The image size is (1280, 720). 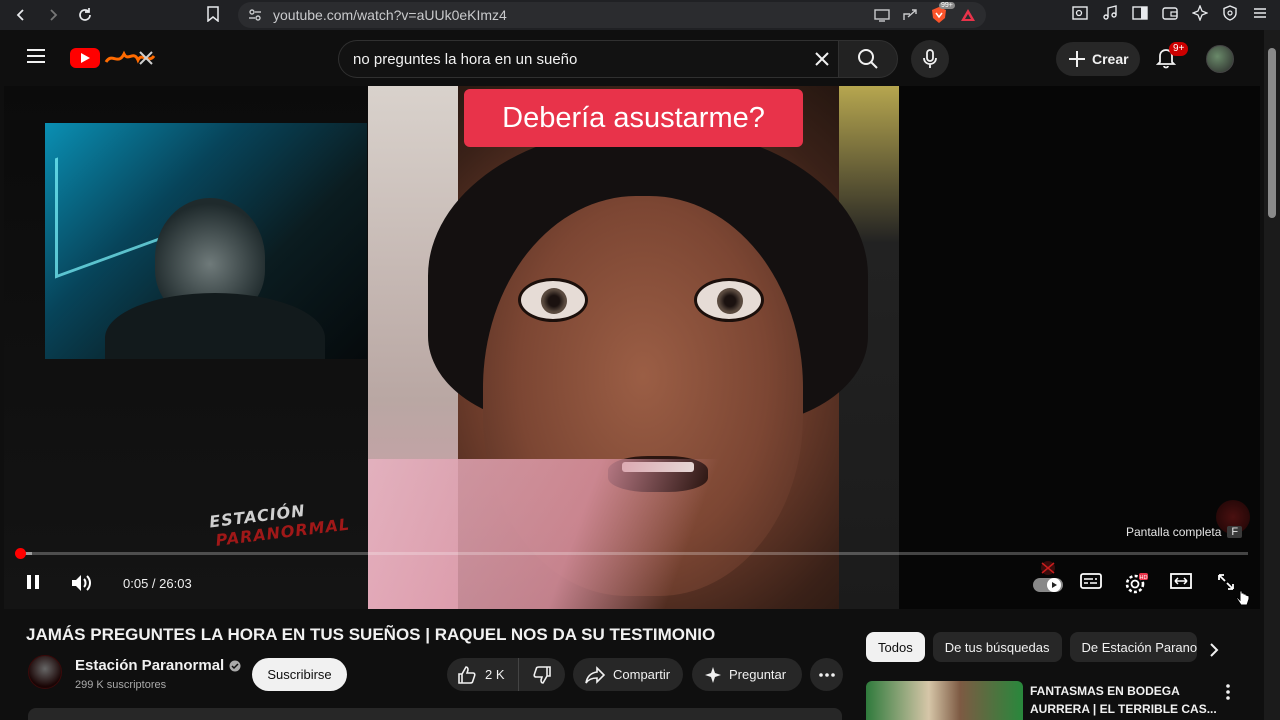 What do you see at coordinates (206, 241) in the screenshot?
I see `webcam-overlay` at bounding box center [206, 241].